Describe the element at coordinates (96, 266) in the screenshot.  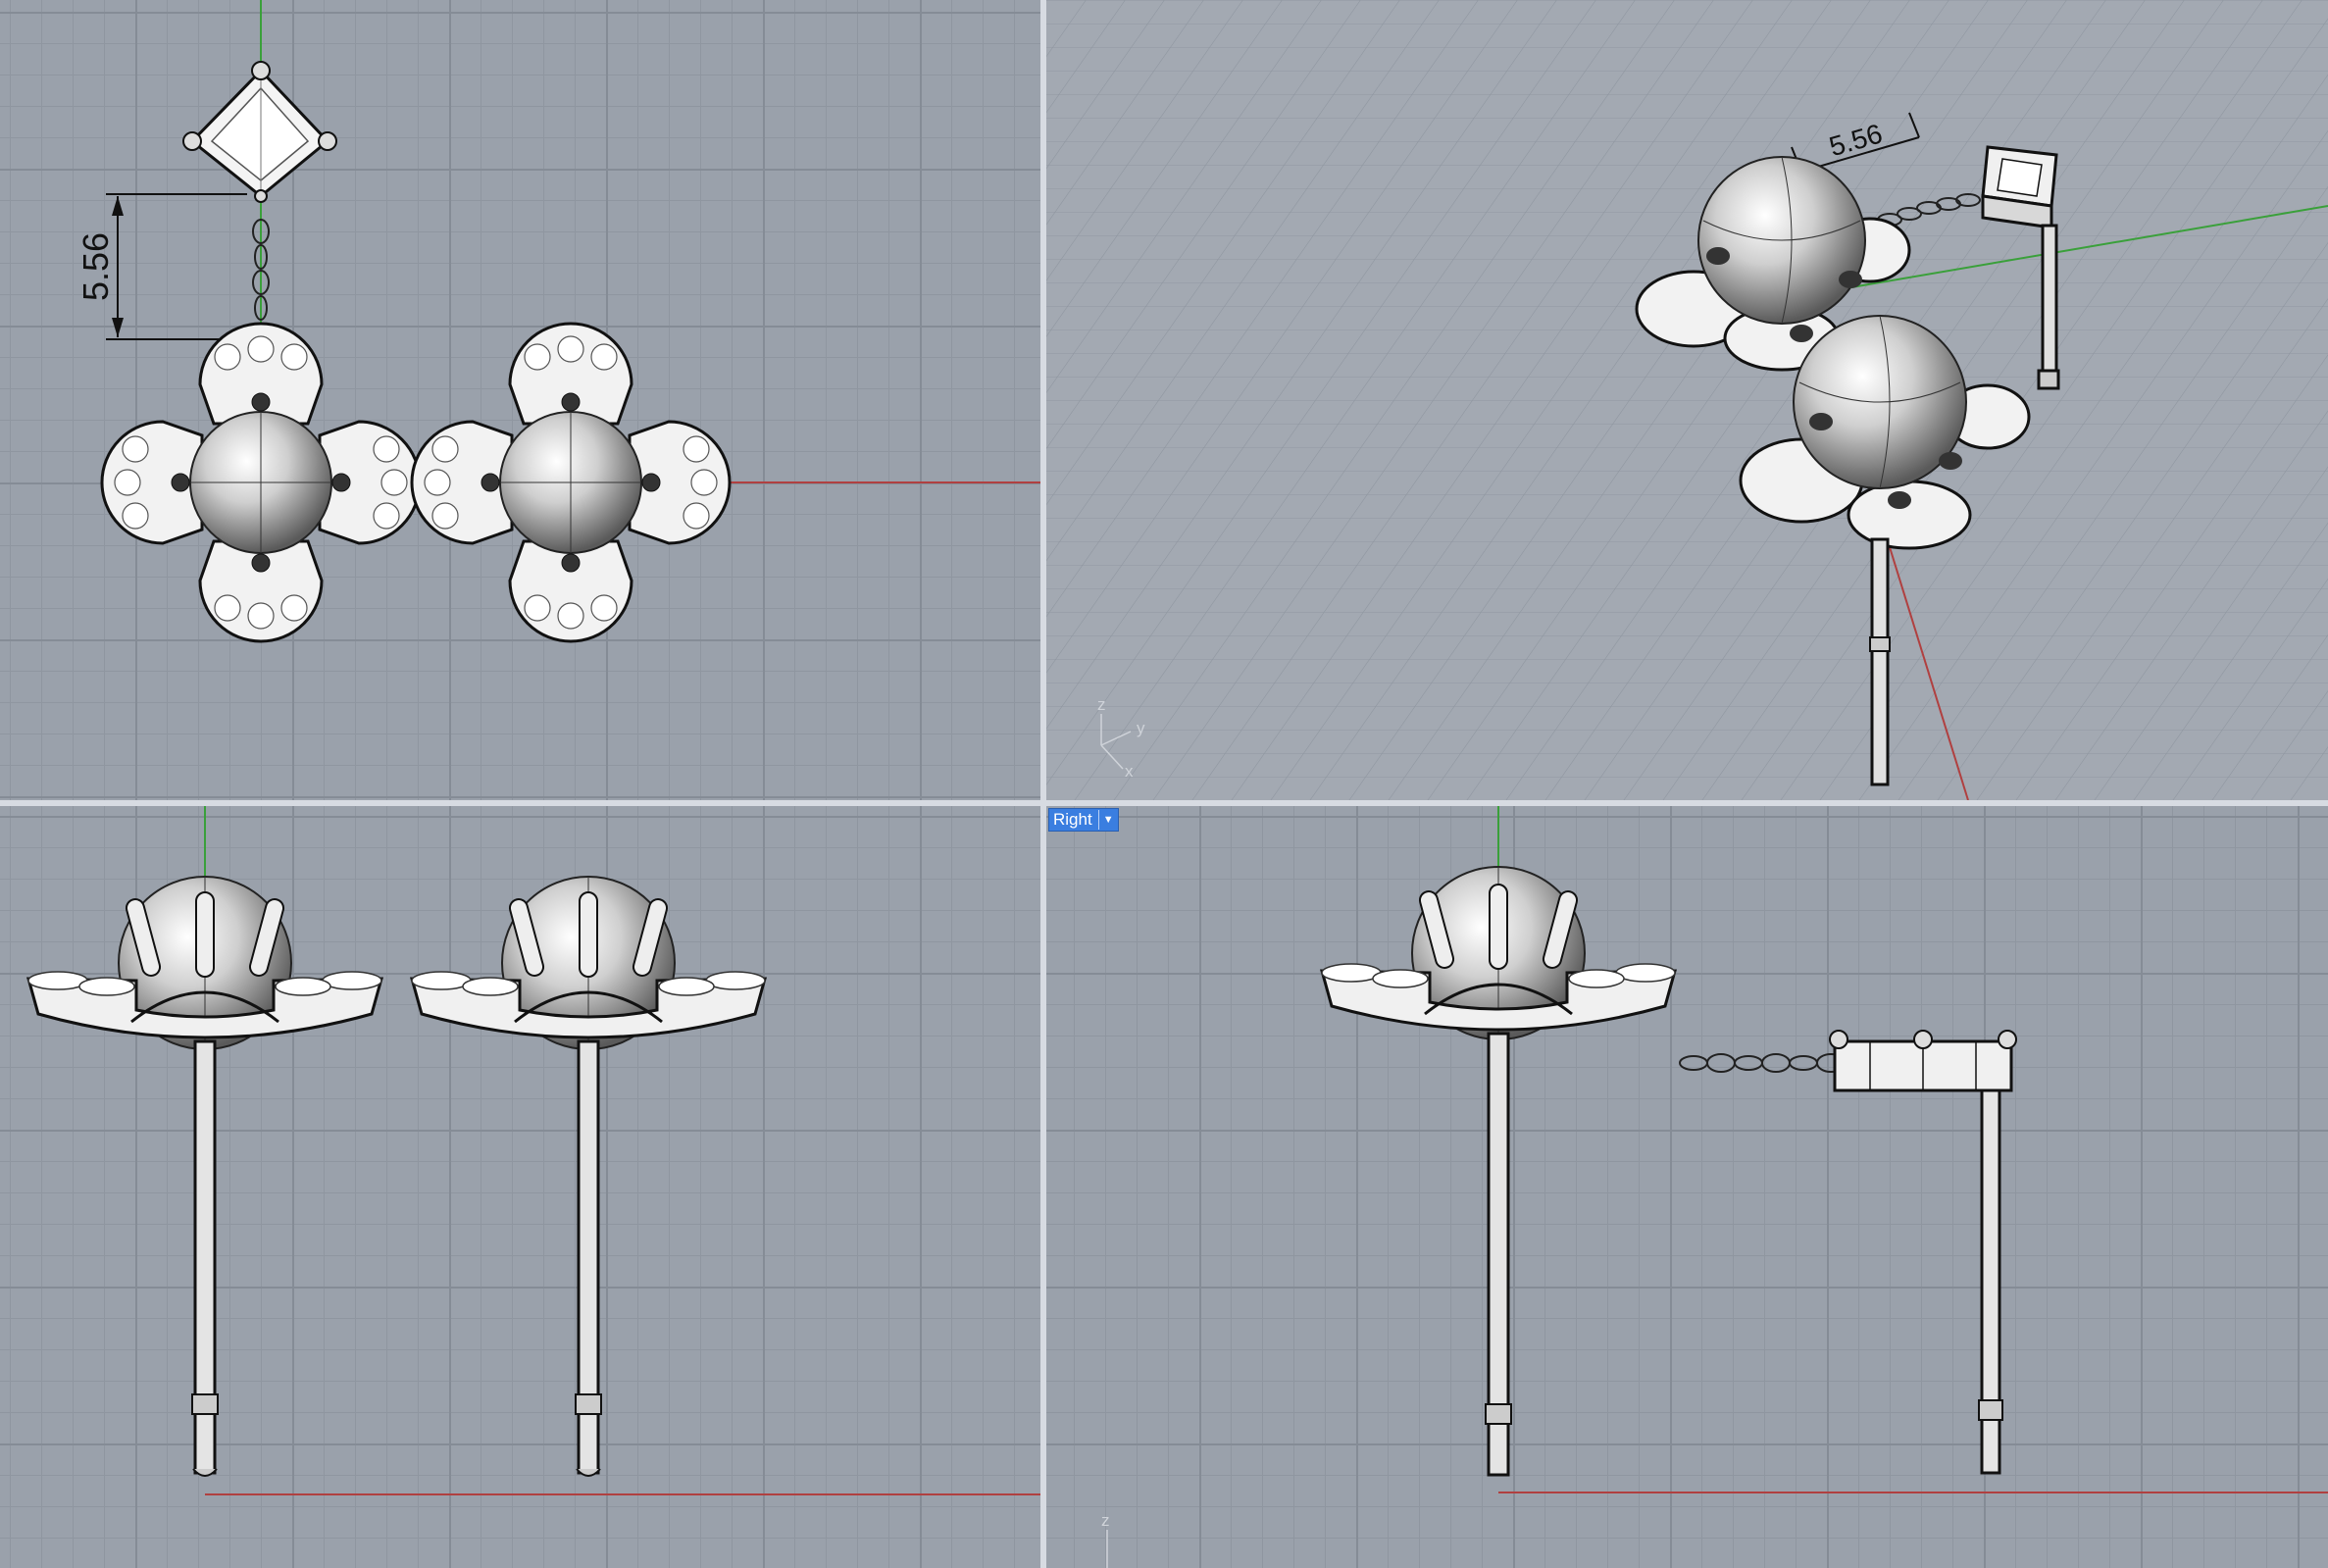
I see `dimension-label: 5.56` at that location.